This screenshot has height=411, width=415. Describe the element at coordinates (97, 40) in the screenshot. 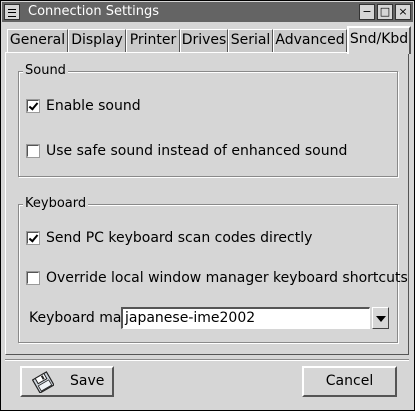

I see `tab-display: Display` at that location.